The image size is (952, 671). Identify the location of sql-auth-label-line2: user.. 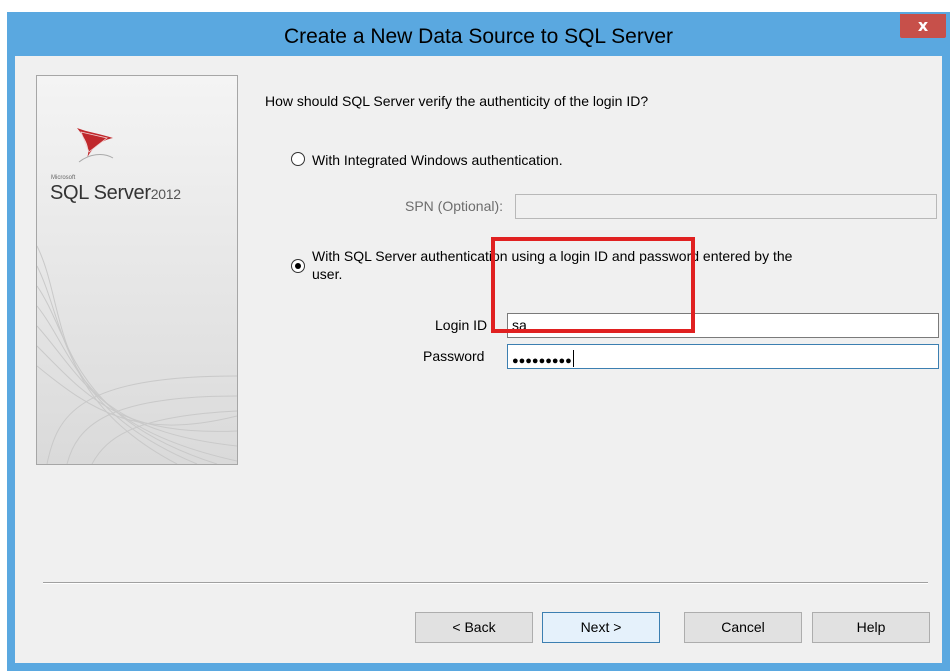
(327, 274).